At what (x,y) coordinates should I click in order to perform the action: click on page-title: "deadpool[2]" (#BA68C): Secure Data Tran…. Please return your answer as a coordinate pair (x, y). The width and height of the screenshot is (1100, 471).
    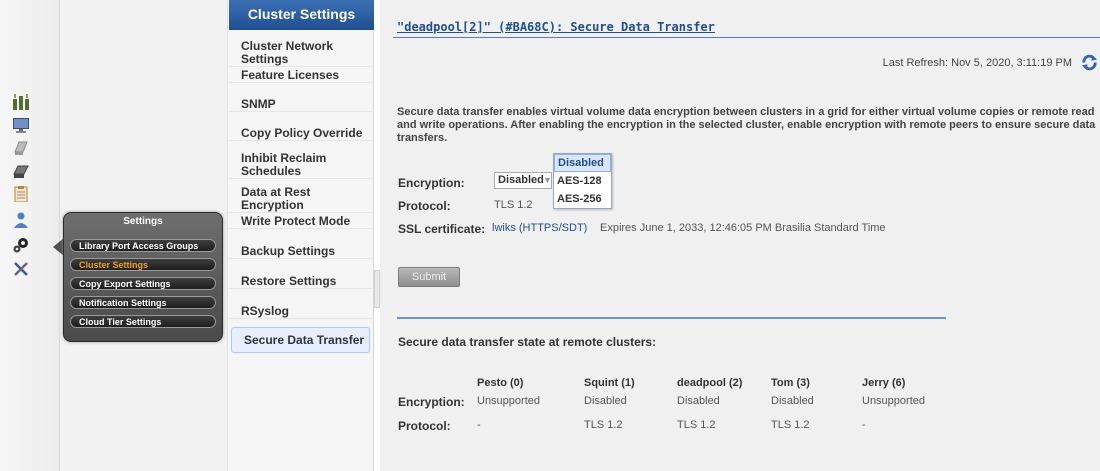
    Looking at the image, I should click on (556, 27).